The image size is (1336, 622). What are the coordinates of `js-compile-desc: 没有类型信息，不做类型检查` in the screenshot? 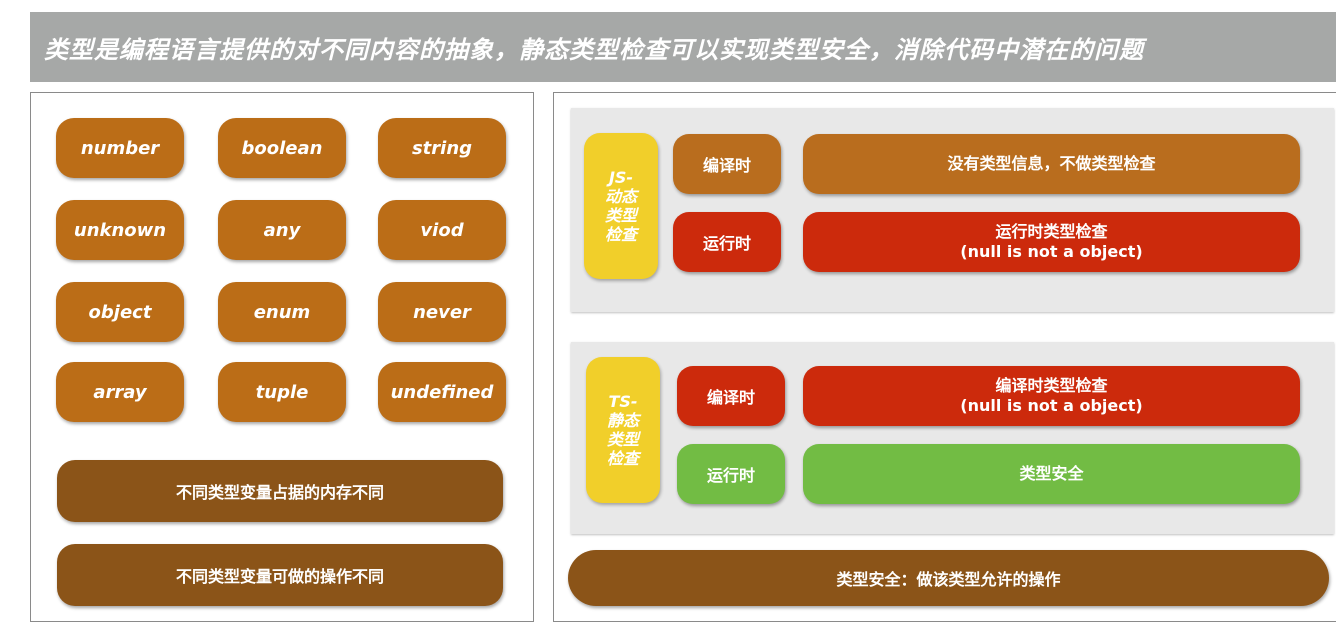 It's located at (1051, 164).